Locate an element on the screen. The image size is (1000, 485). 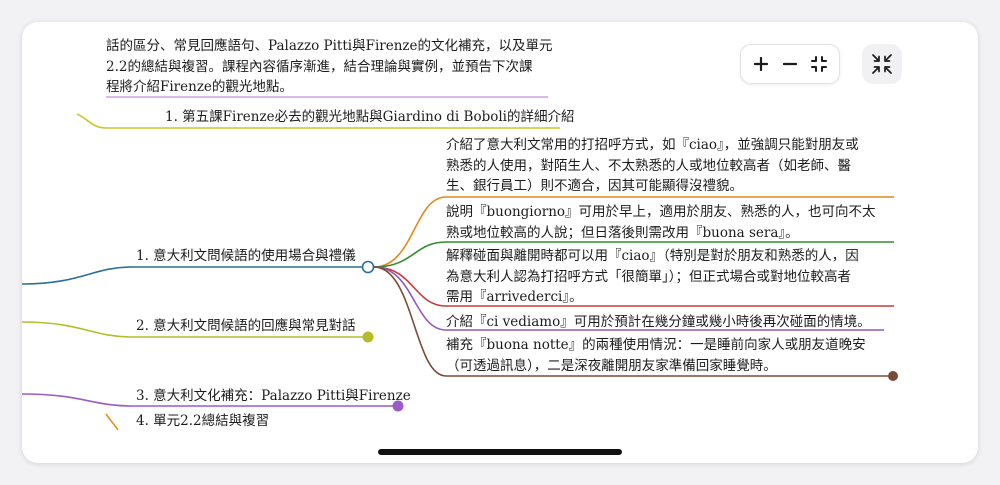
exit-fullscreen-button is located at coordinates (882, 64).